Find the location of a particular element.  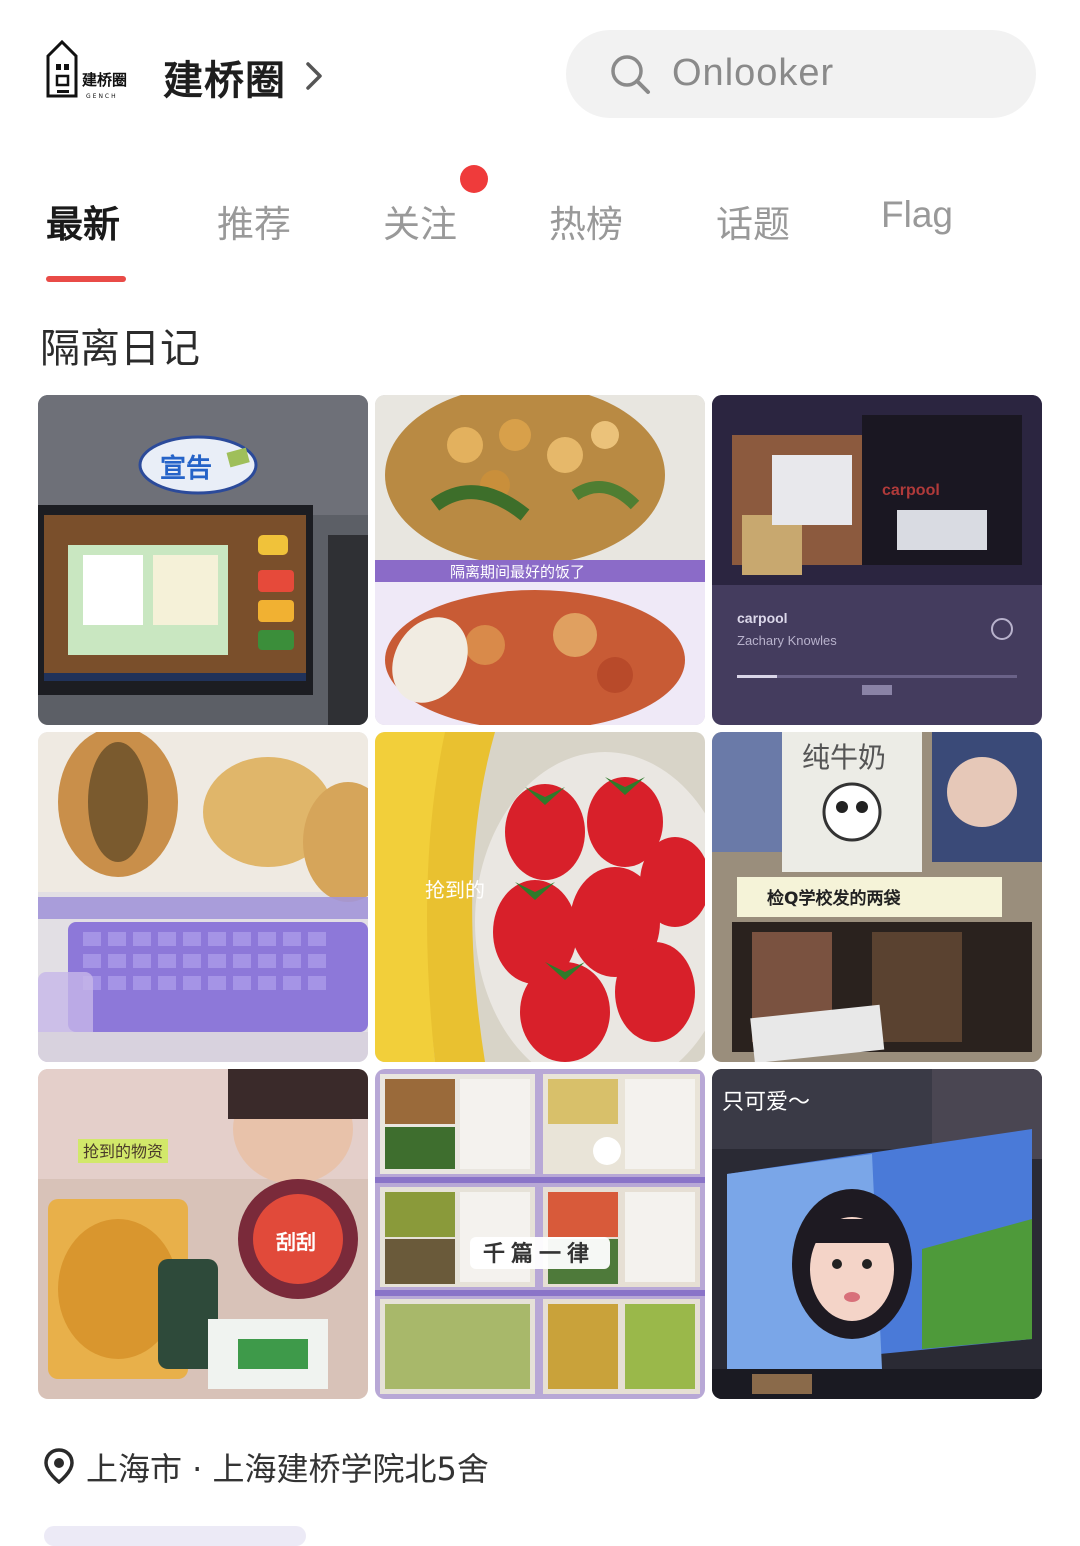

chevron-right-icon is located at coordinates (314, 76).